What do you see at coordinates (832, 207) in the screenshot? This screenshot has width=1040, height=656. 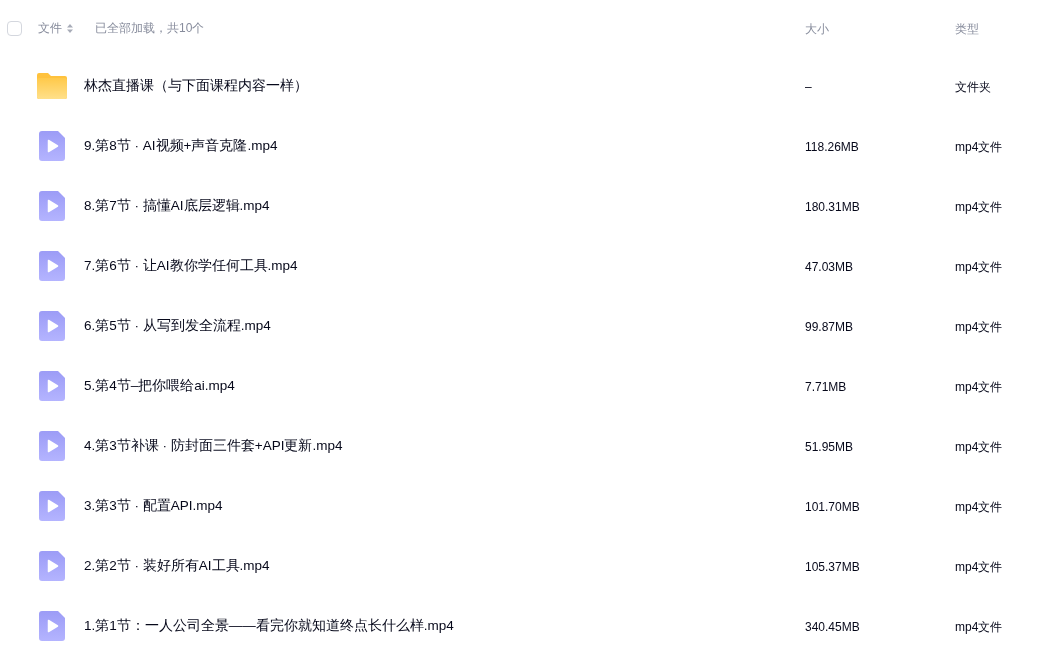 I see `file-size: 180.31MB` at bounding box center [832, 207].